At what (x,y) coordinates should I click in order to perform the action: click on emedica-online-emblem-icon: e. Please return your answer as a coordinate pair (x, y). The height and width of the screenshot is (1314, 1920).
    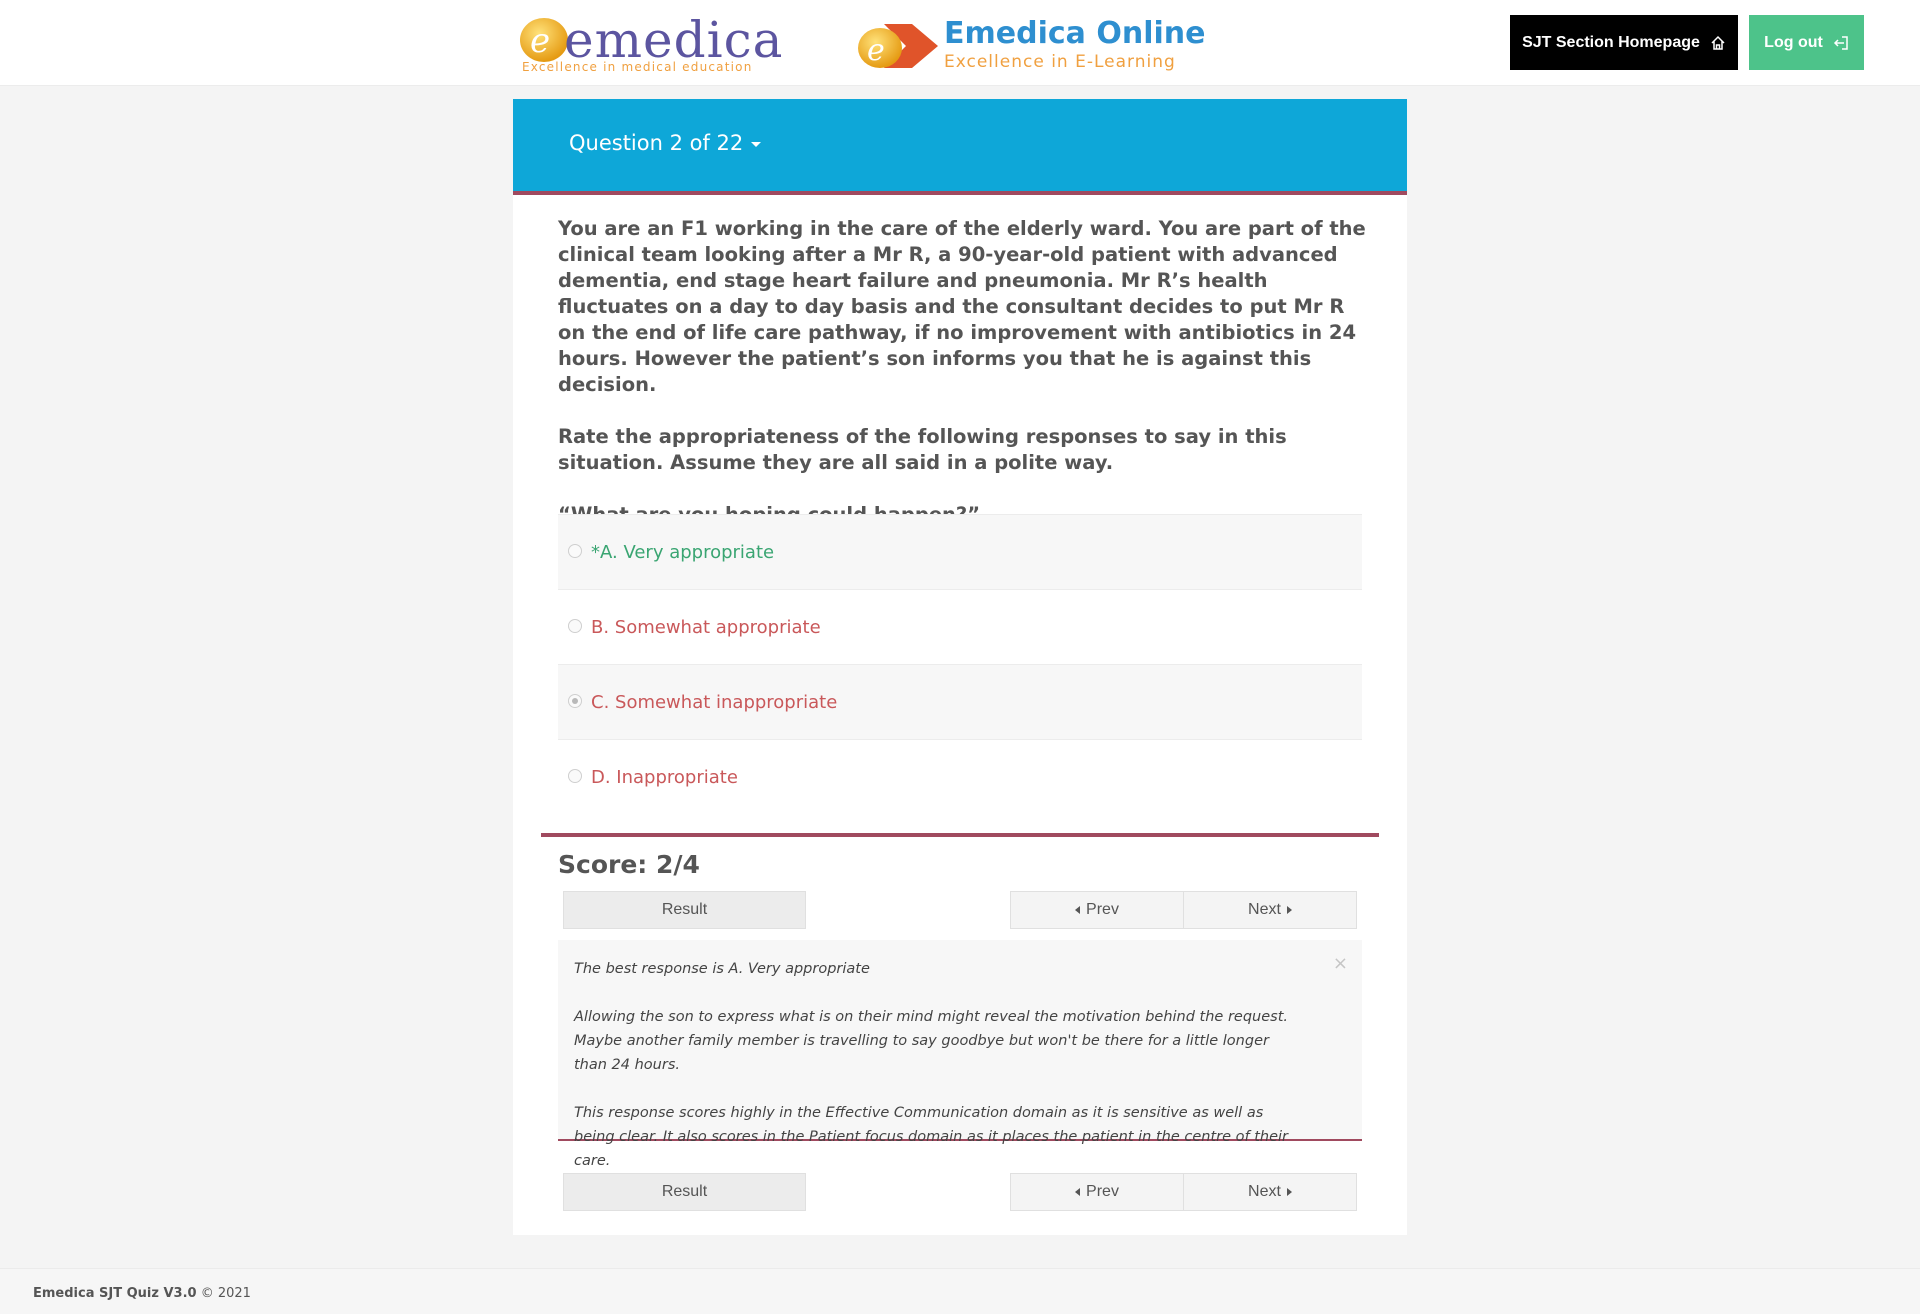
    Looking at the image, I should click on (898, 46).